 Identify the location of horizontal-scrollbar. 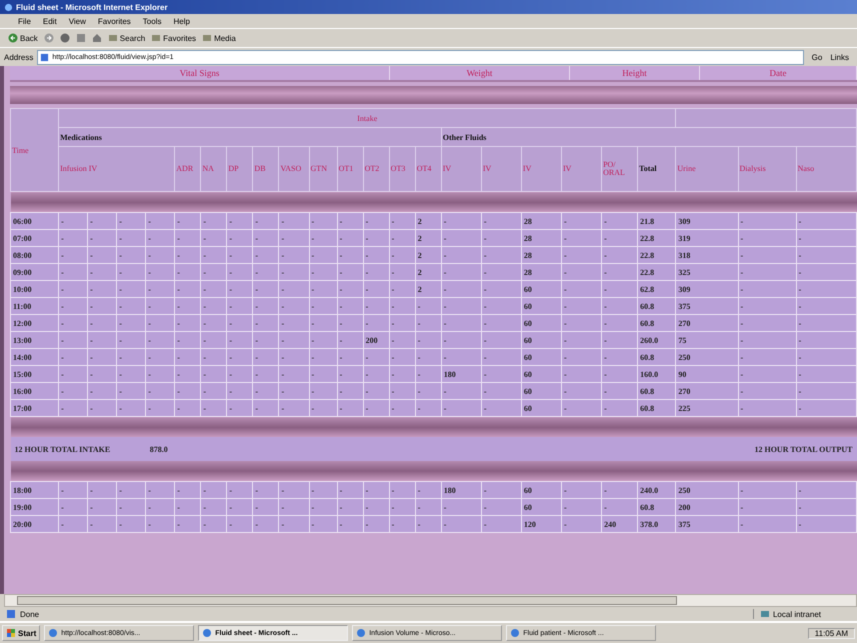
(430, 600).